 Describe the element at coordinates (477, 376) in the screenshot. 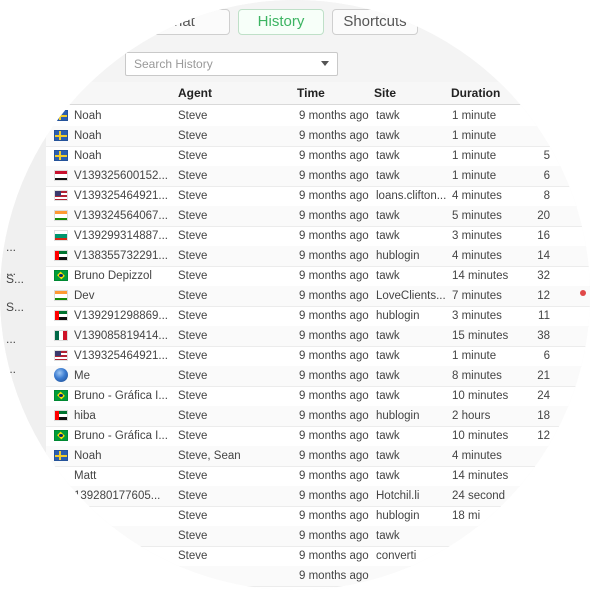

I see `chat-duration: 8 minutes` at that location.